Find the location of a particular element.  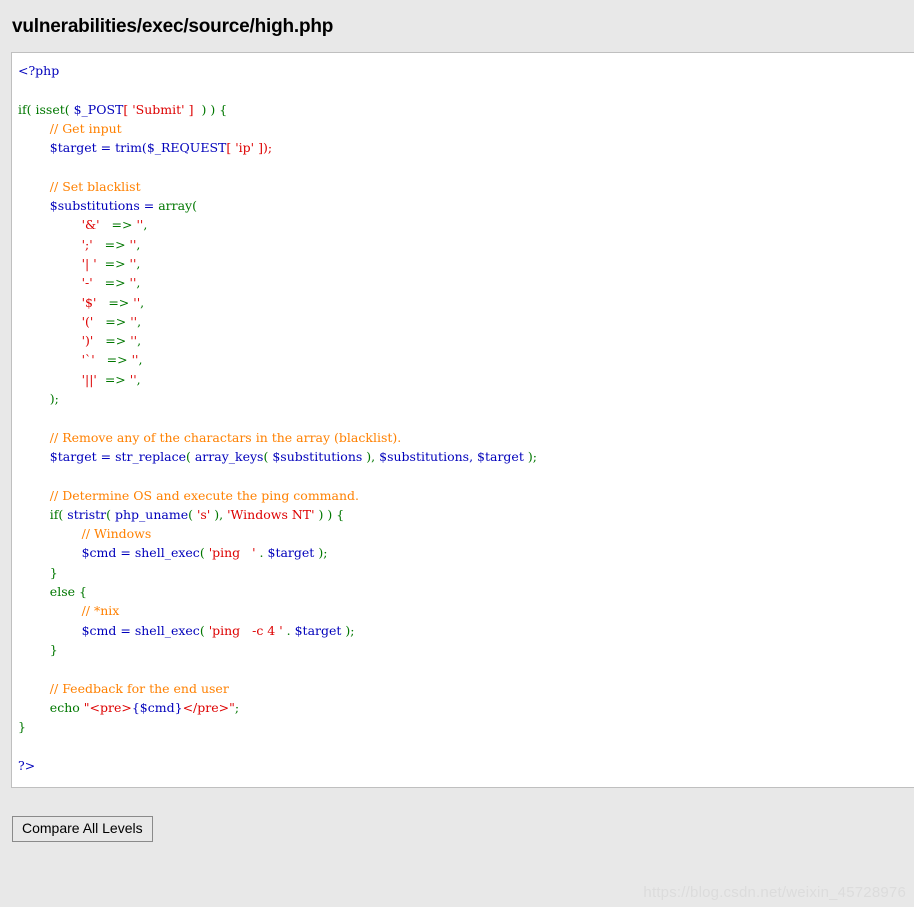

button-row: Compare All Levels is located at coordinates (463, 829).